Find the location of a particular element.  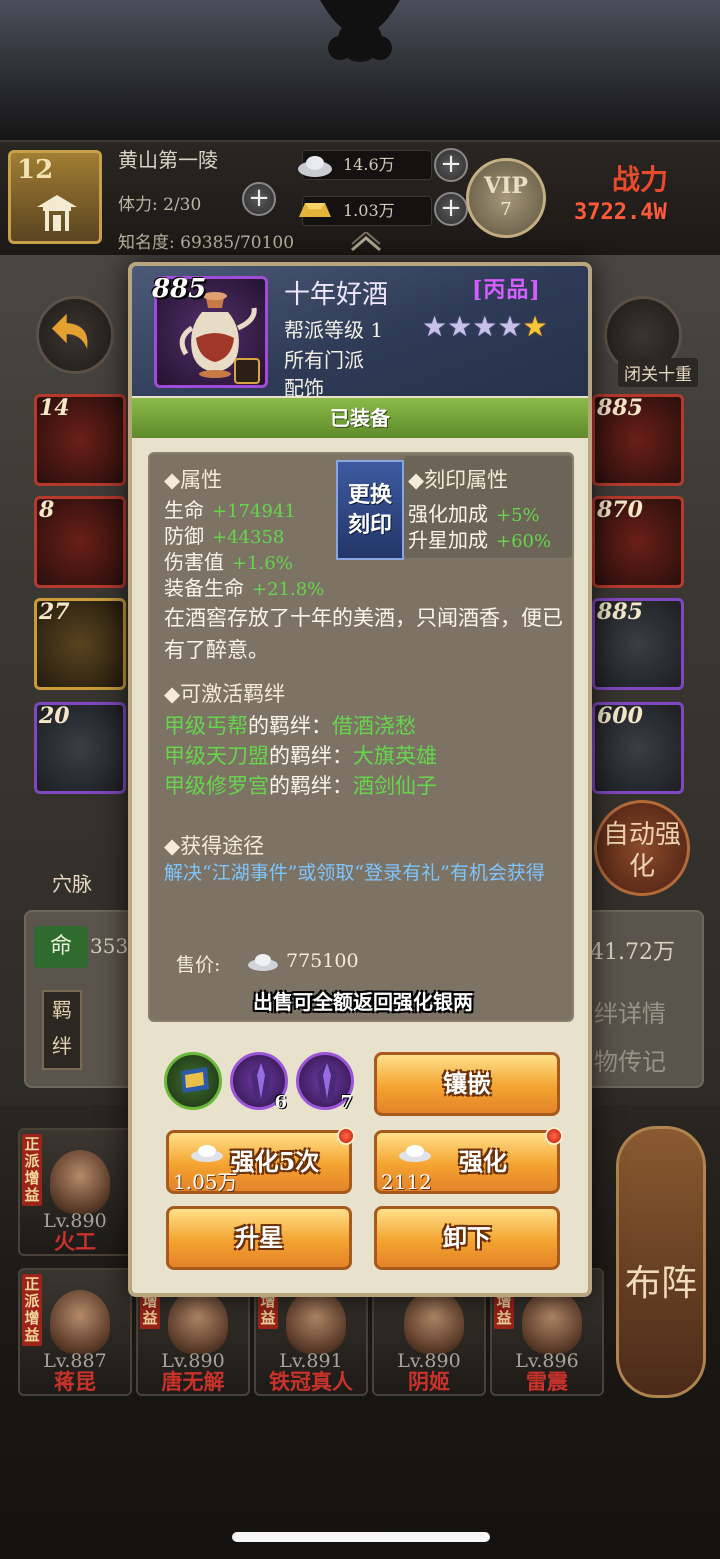

item-slot: 配饰 is located at coordinates (304, 388).